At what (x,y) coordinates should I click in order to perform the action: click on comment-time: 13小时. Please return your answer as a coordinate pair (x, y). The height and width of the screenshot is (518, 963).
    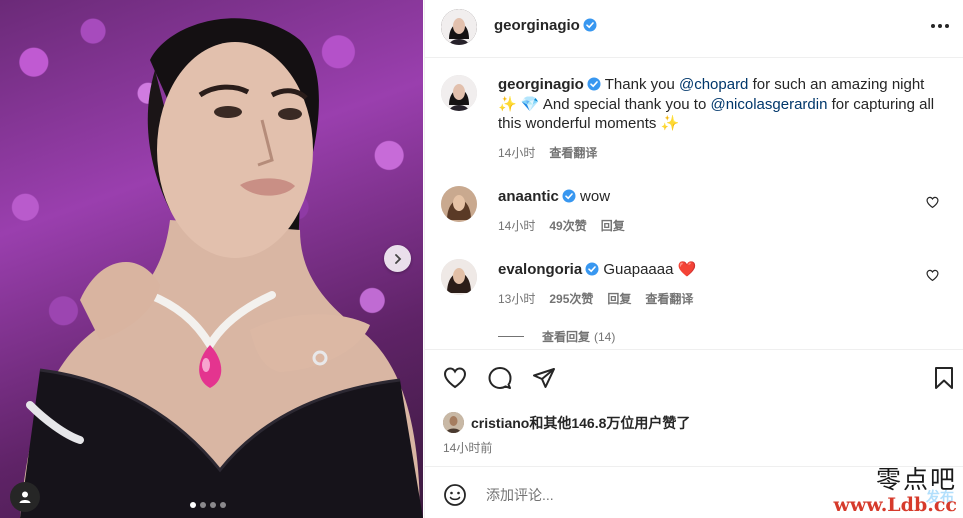
    Looking at the image, I should click on (516, 298).